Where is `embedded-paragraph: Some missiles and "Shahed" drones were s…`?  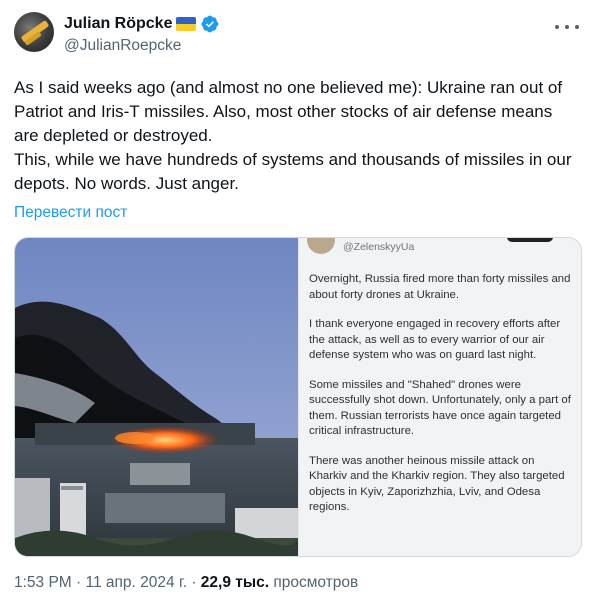
embedded-paragraph: Some missiles and "Shahed" drones were s… is located at coordinates (440, 408).